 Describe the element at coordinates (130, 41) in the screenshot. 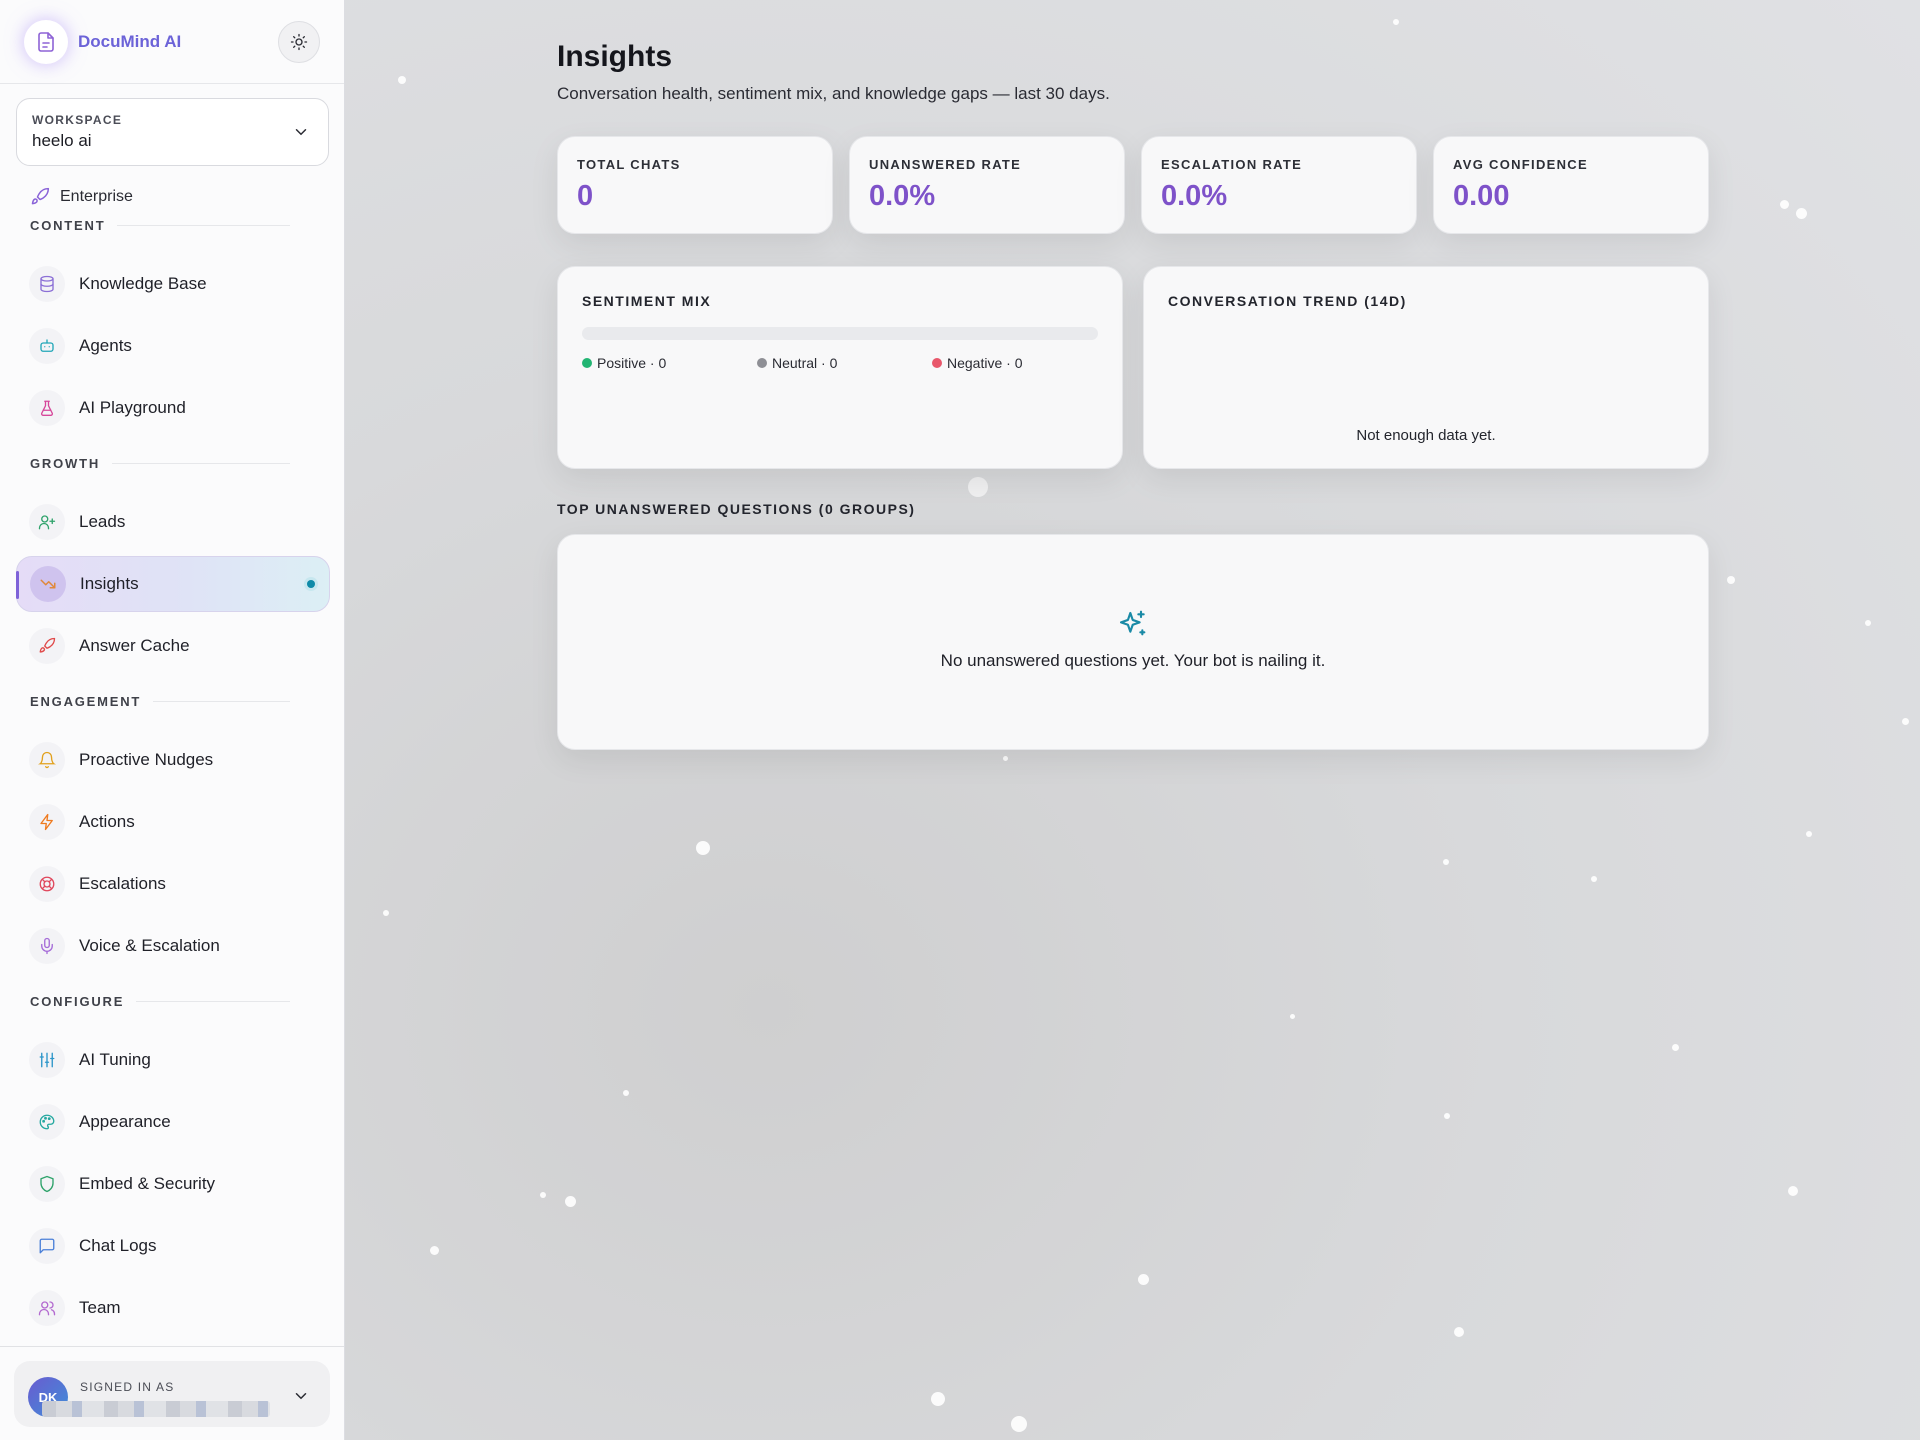

I see `brand-name: DocuMind AI` at that location.